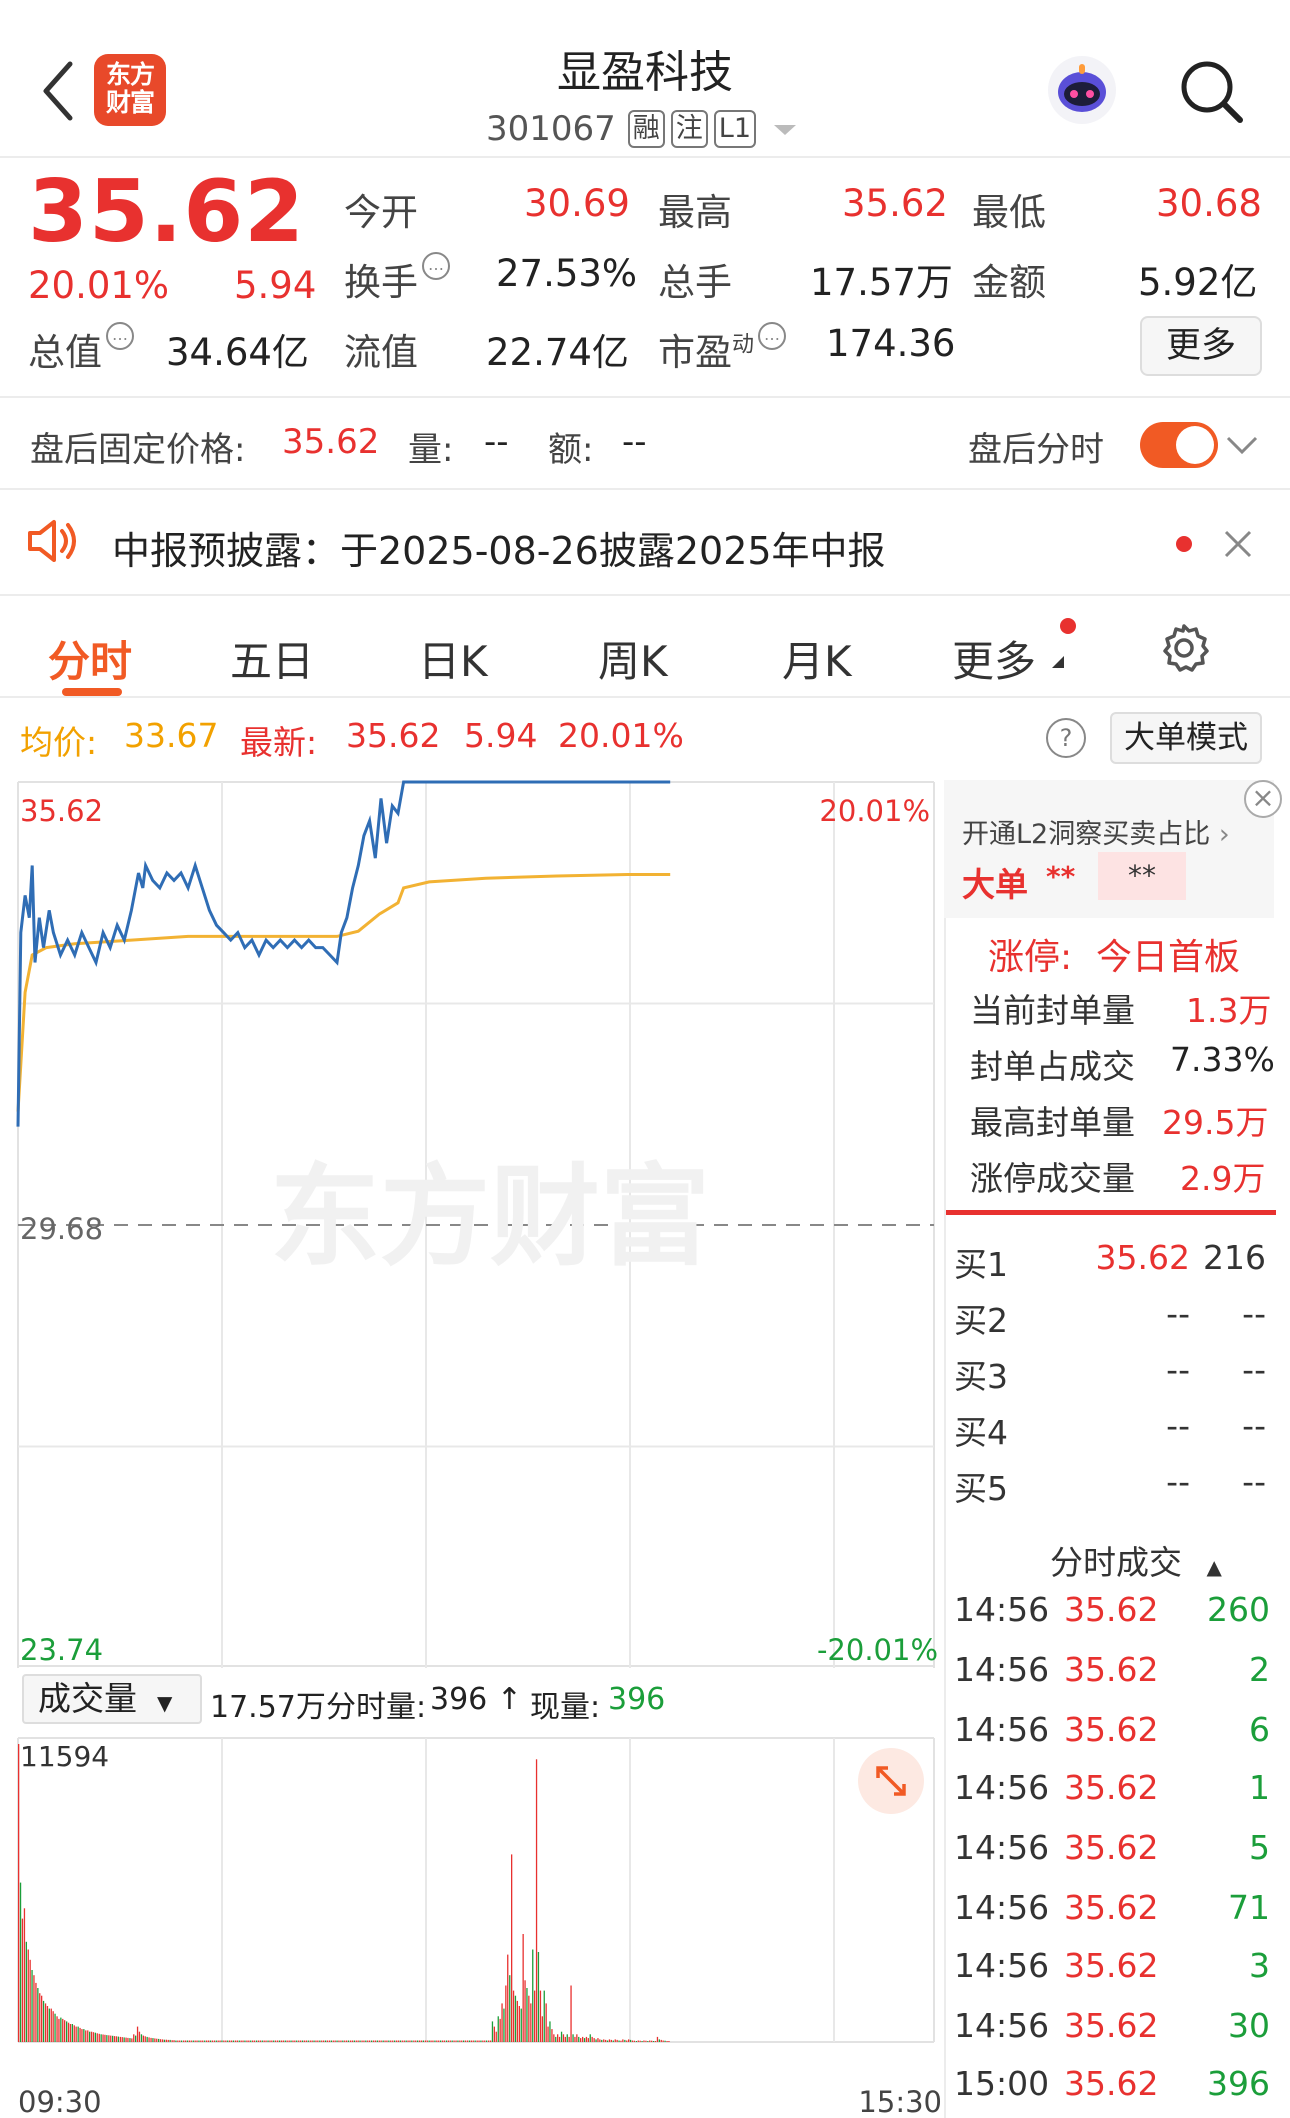 This screenshot has width=1290, height=2118. What do you see at coordinates (565, 1707) in the screenshot?
I see `vol-now-label: 现量:` at bounding box center [565, 1707].